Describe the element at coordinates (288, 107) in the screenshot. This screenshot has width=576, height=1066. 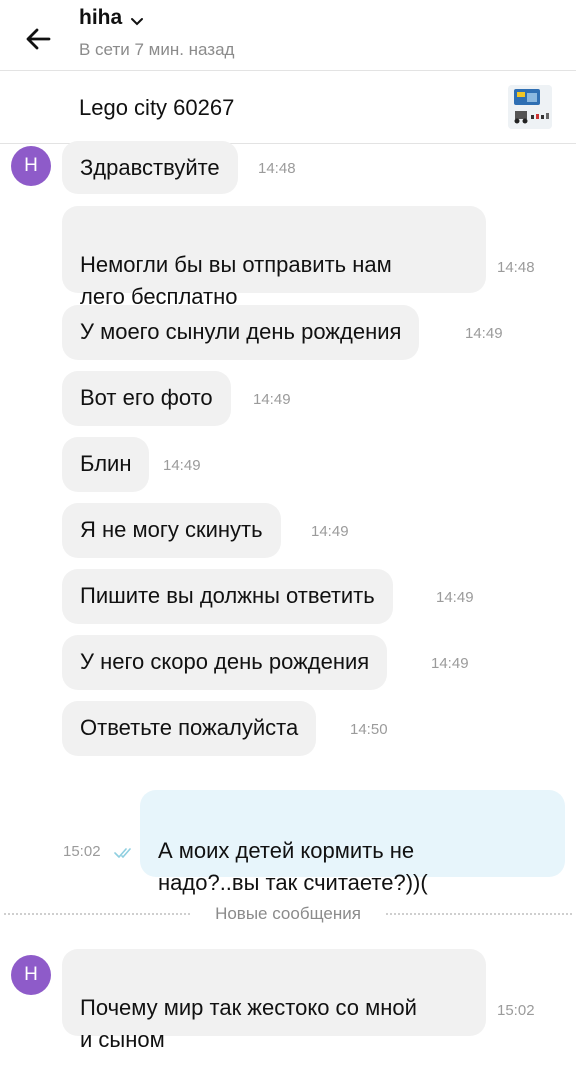
I see `item-bar: Lego city 60267` at that location.